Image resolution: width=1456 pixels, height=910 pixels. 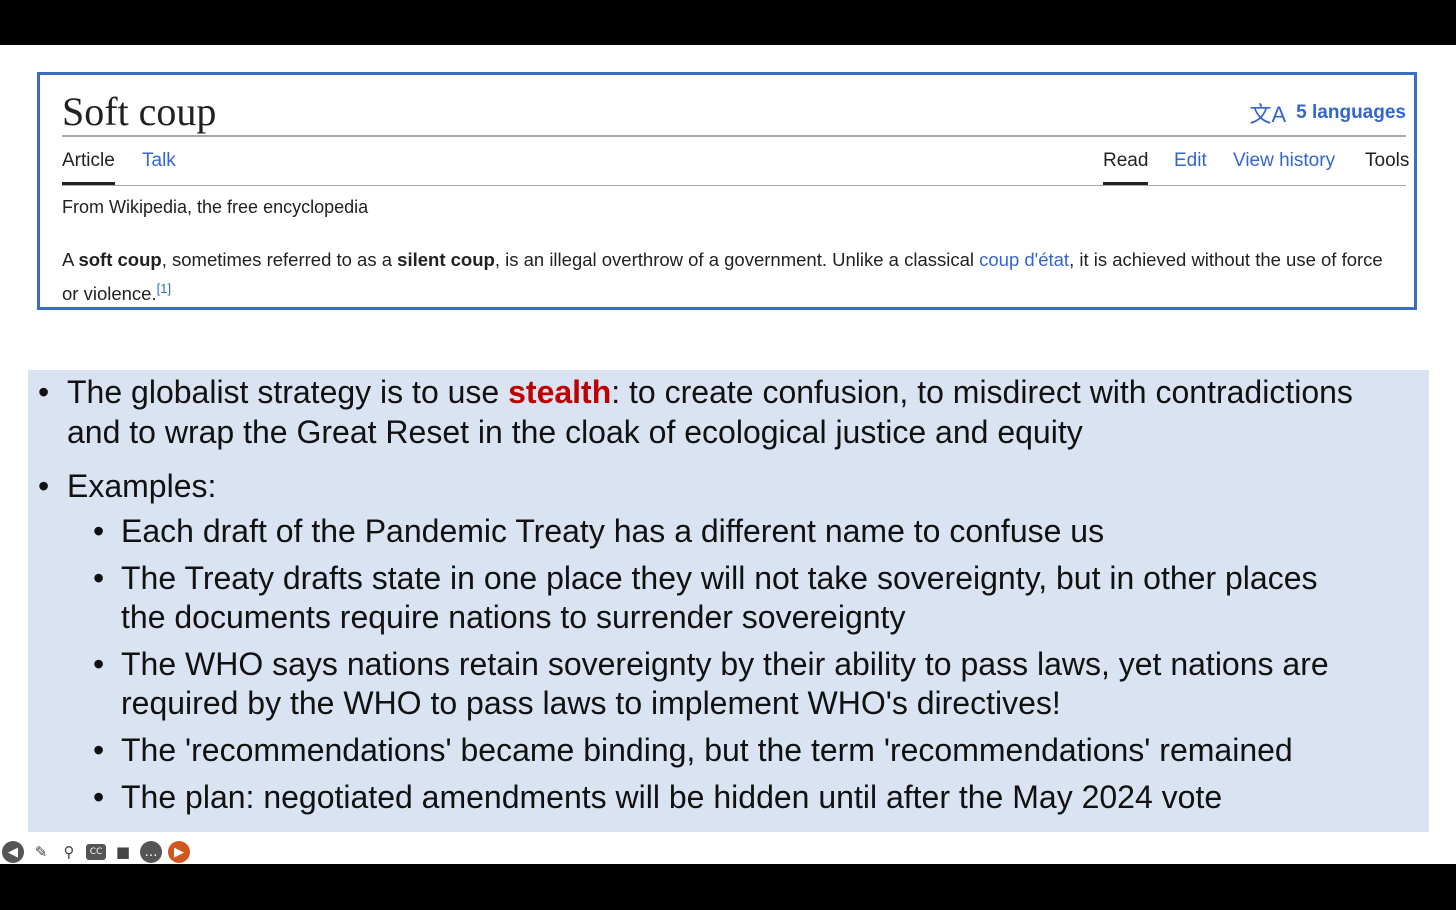 What do you see at coordinates (41, 852) in the screenshot?
I see `pen-icon: ✎` at bounding box center [41, 852].